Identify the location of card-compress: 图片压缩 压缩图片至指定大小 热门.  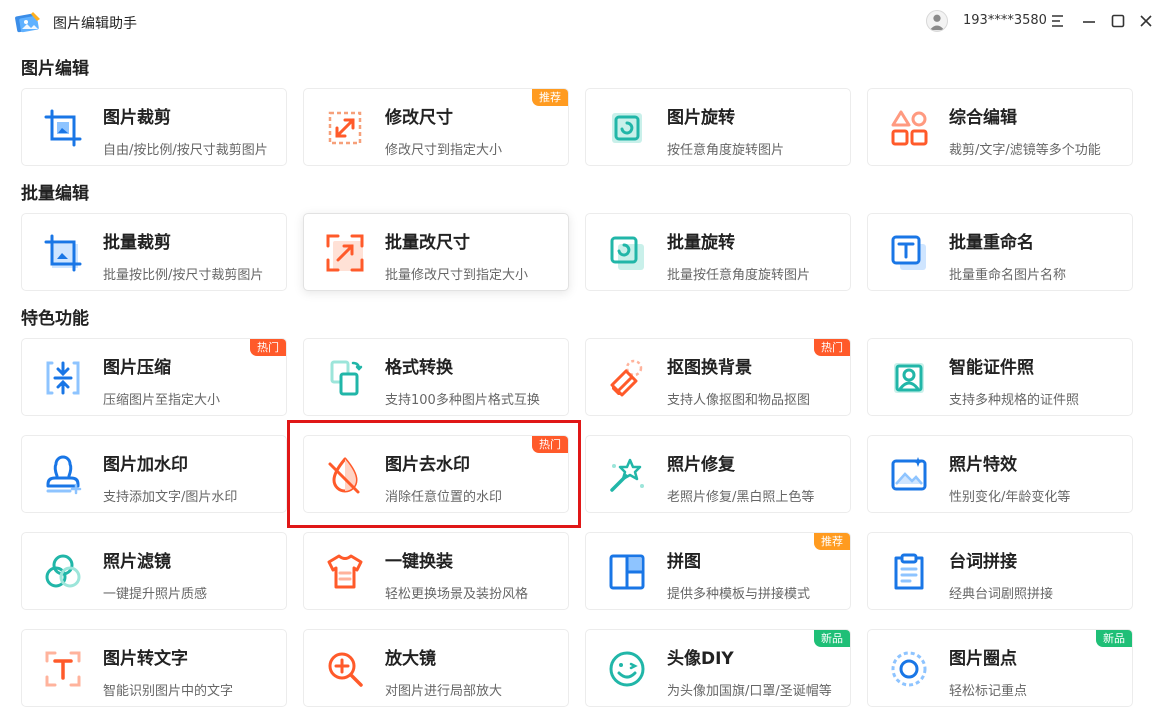
(154, 377).